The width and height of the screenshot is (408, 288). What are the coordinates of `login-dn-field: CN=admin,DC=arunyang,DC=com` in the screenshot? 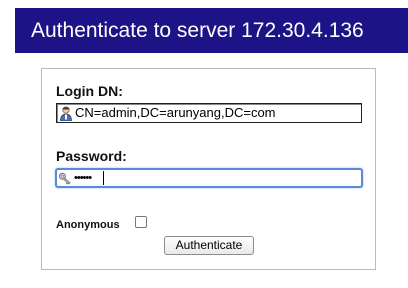 It's located at (209, 113).